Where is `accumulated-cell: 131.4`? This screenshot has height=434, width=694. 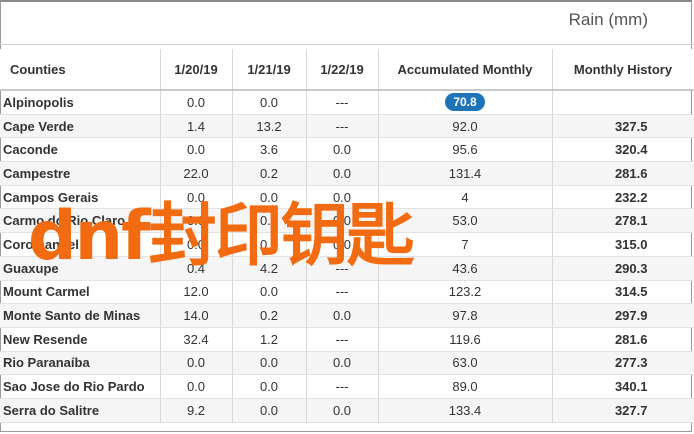
accumulated-cell: 131.4 is located at coordinates (465, 173).